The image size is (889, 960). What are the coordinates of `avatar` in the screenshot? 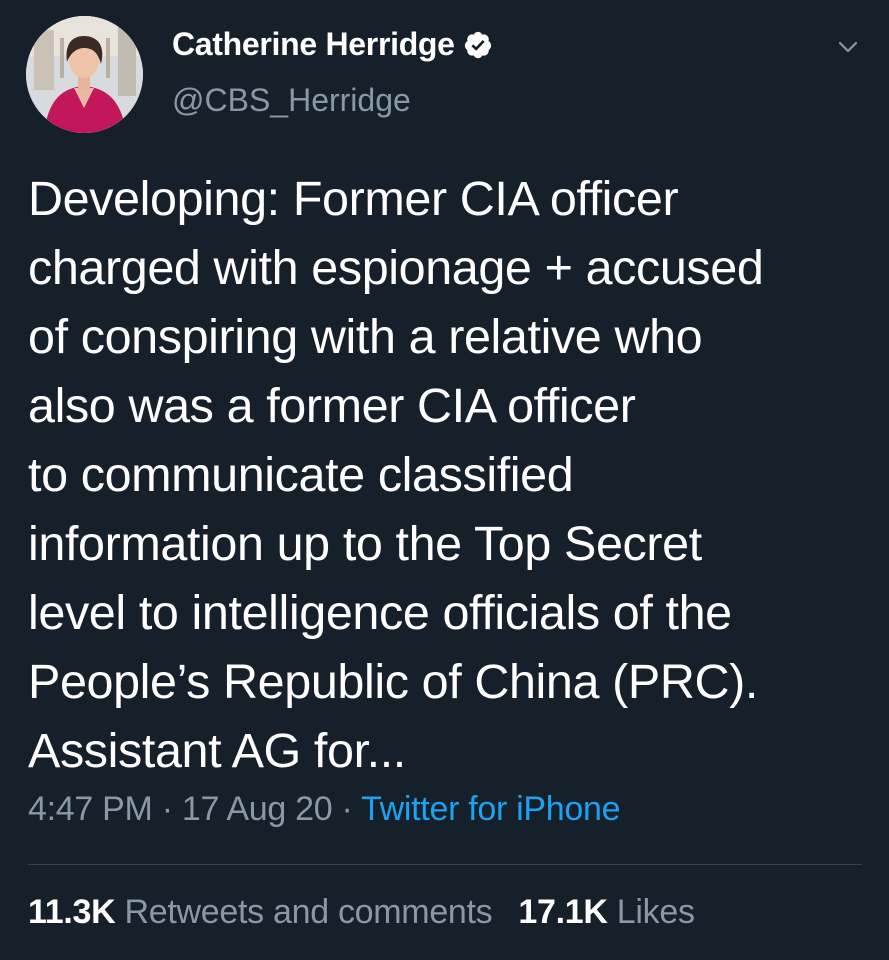 It's located at (84, 74).